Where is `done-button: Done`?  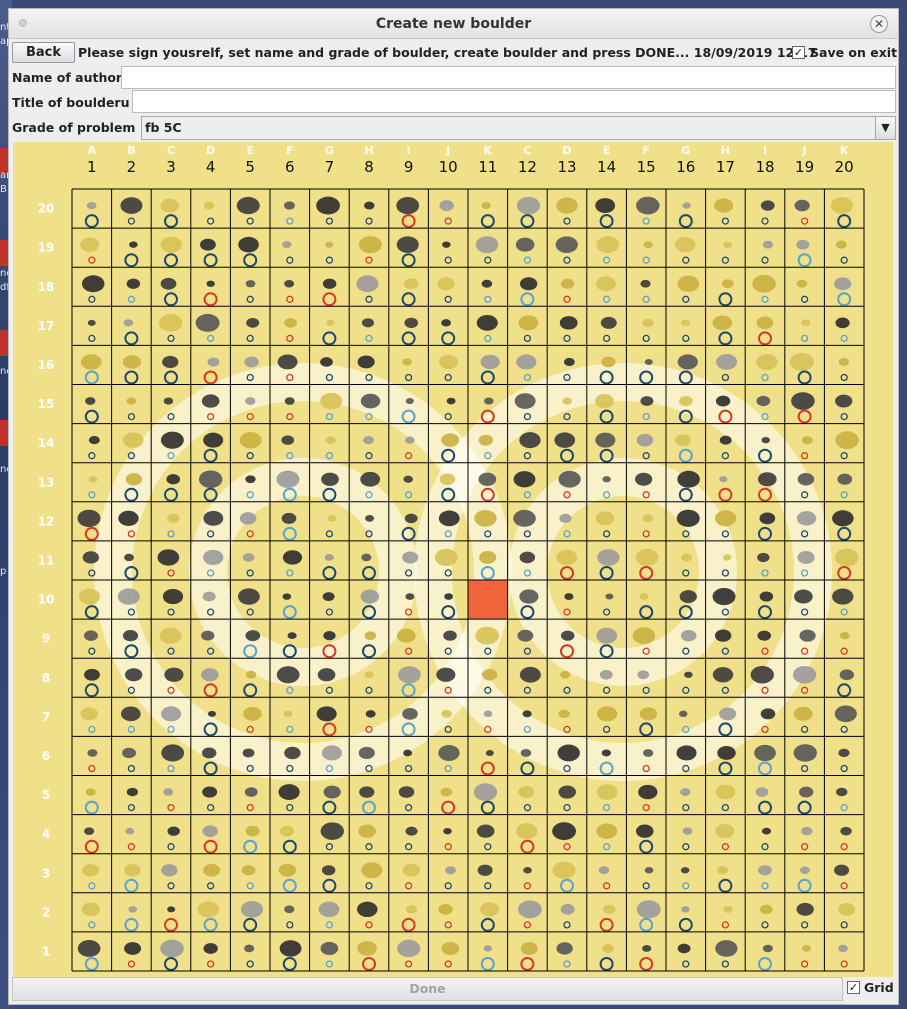 done-button: Done is located at coordinates (427, 989).